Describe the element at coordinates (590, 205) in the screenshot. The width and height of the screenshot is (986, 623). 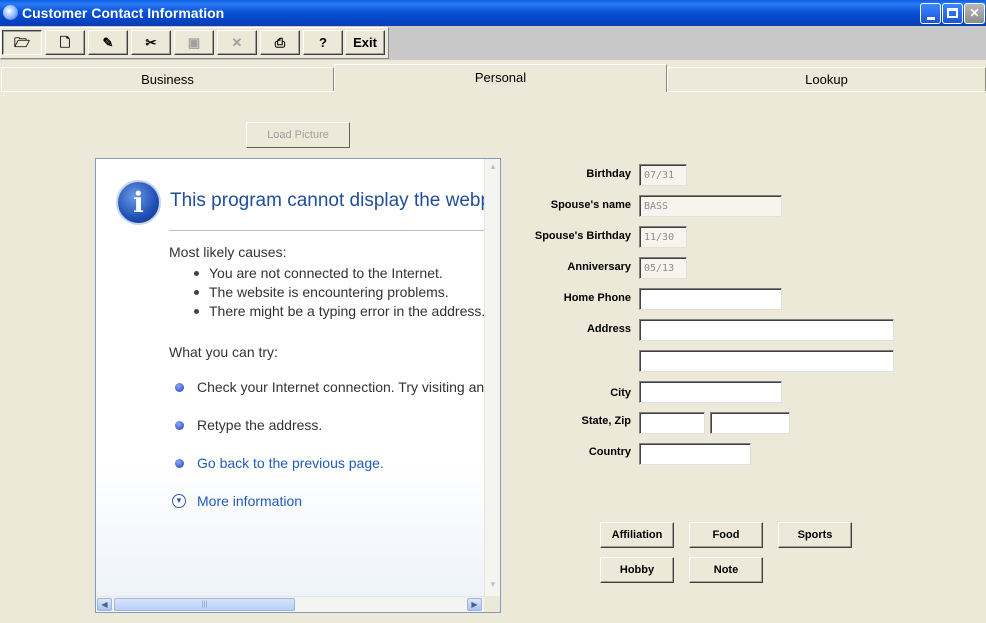
I see `spouse-name-label: Spouse's name` at that location.